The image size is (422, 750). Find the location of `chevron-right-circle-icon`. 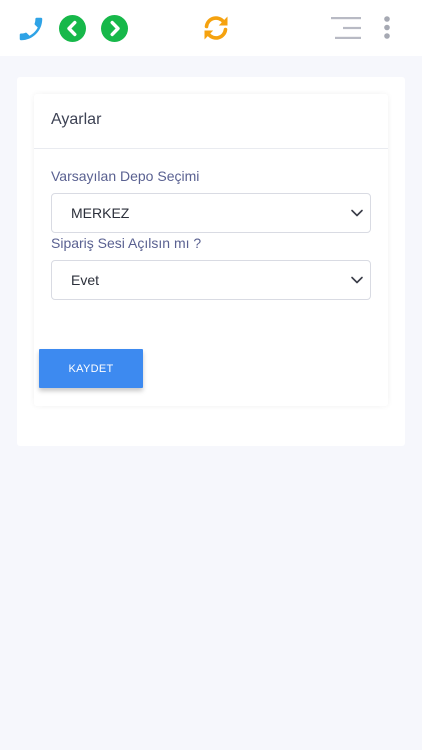

chevron-right-circle-icon is located at coordinates (114, 28).